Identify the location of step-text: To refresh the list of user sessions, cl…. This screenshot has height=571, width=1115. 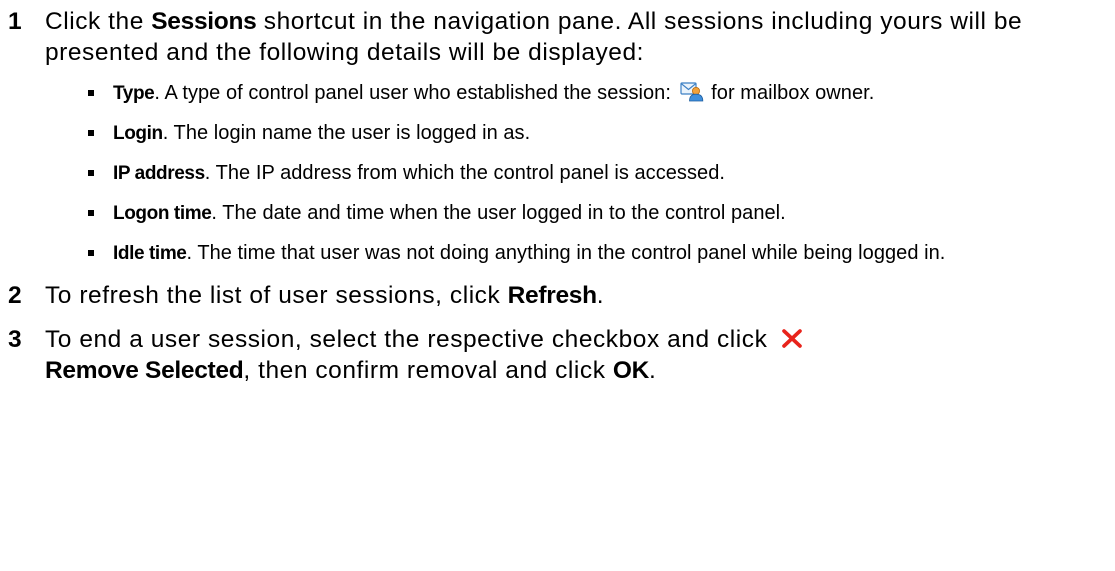
(325, 295).